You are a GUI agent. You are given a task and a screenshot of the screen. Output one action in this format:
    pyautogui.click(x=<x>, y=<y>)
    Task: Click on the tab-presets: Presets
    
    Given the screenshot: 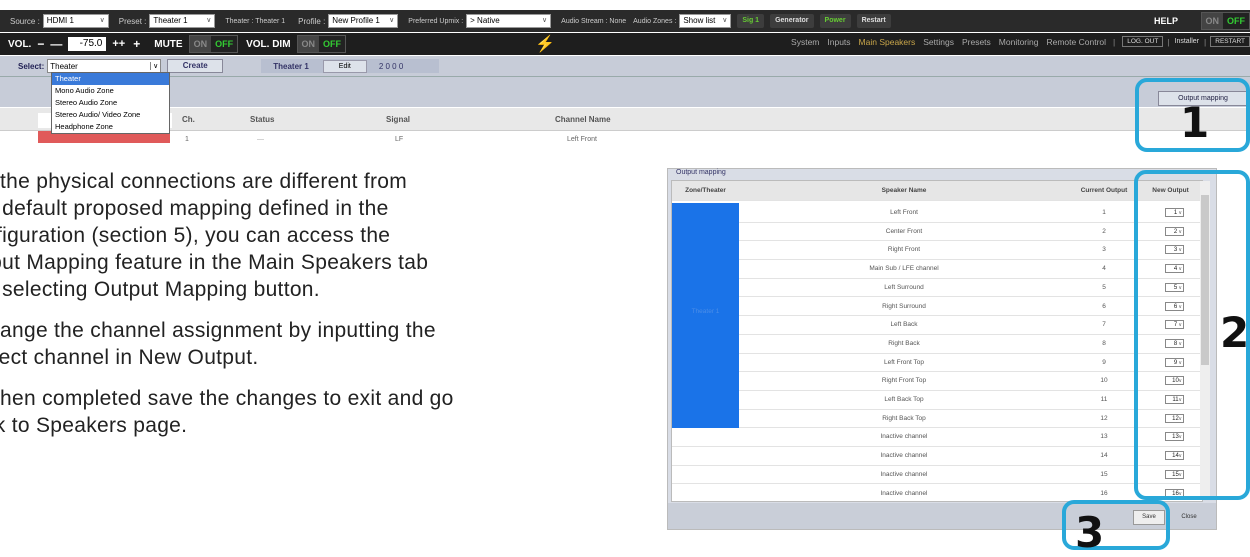 What is the action you would take?
    pyautogui.click(x=976, y=42)
    